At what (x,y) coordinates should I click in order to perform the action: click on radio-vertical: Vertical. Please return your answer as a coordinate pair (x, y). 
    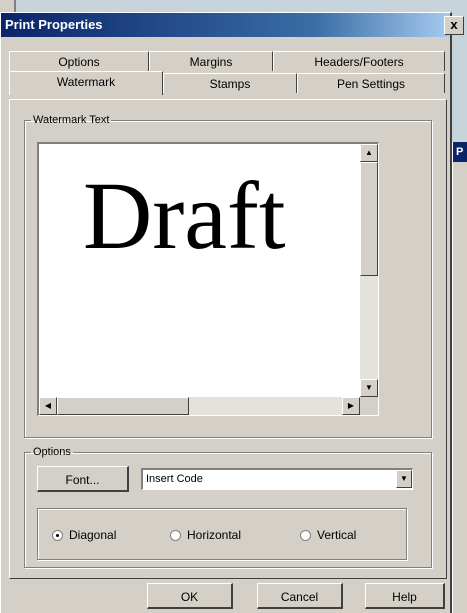
    Looking at the image, I should click on (328, 535).